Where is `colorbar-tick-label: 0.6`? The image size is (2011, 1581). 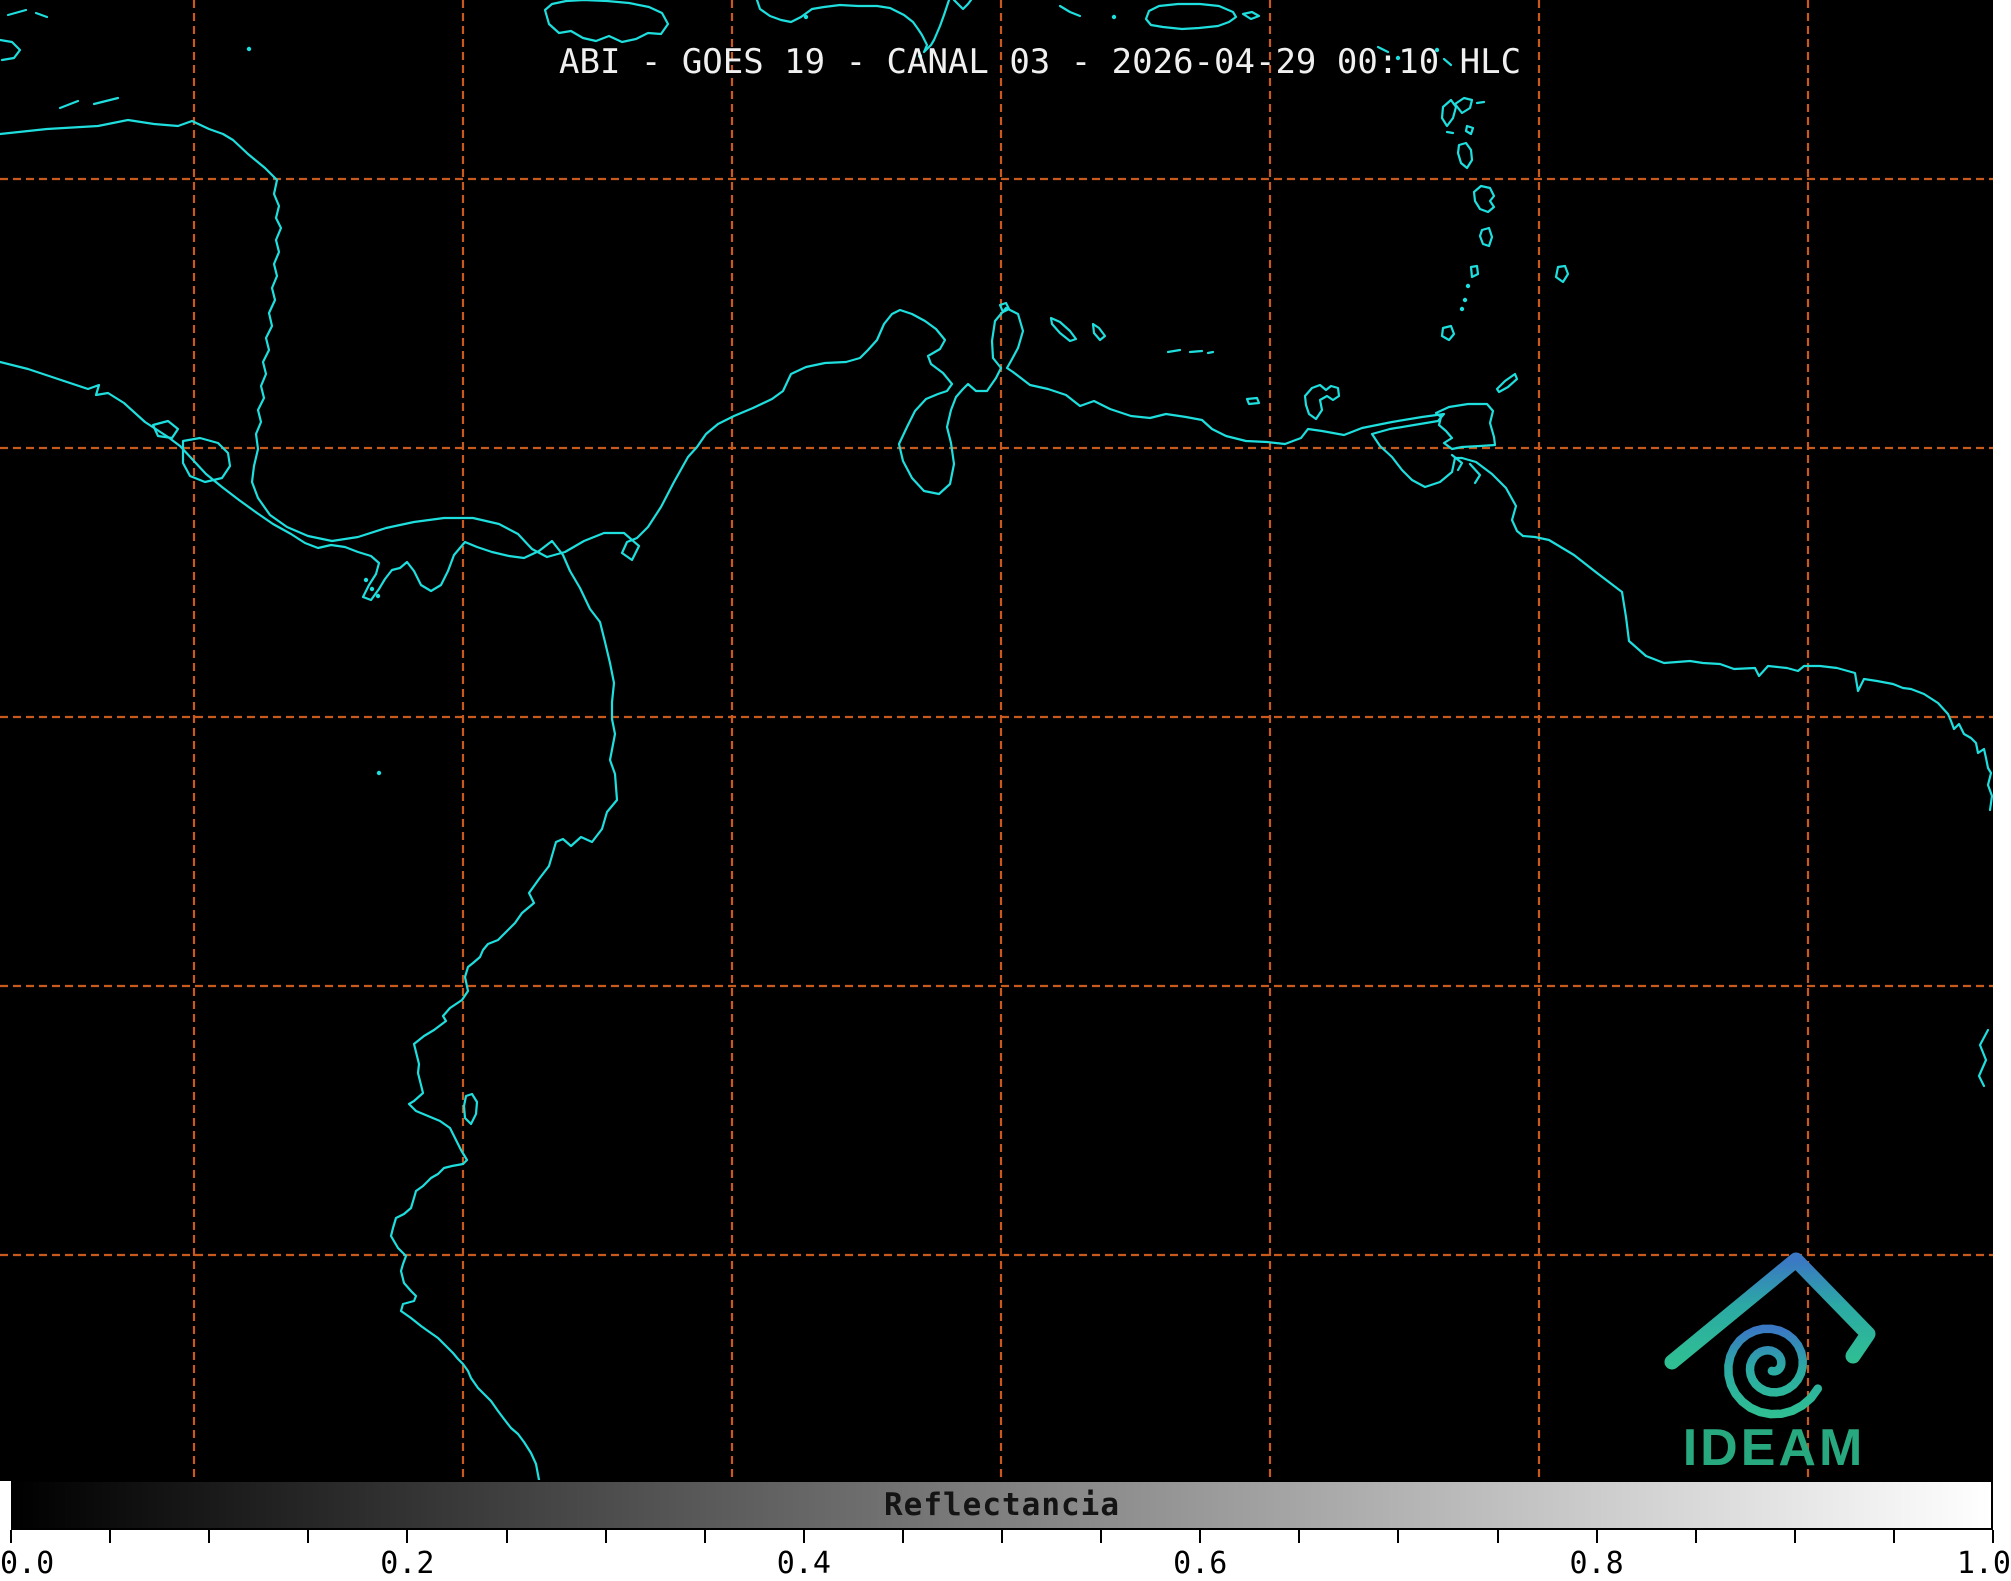
colorbar-tick-label: 0.6 is located at coordinates (1200, 1563).